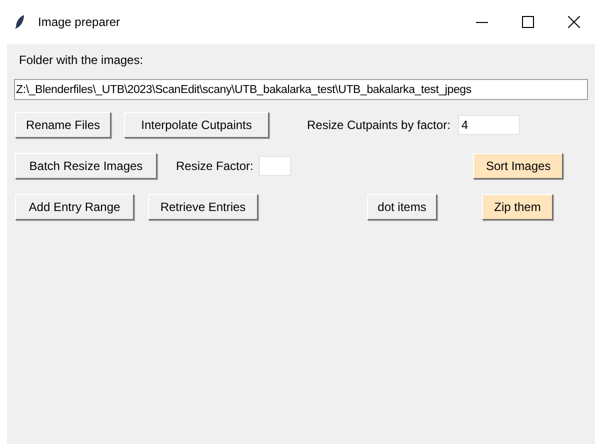 The width and height of the screenshot is (595, 444). What do you see at coordinates (275, 166) in the screenshot?
I see `factor-field` at bounding box center [275, 166].